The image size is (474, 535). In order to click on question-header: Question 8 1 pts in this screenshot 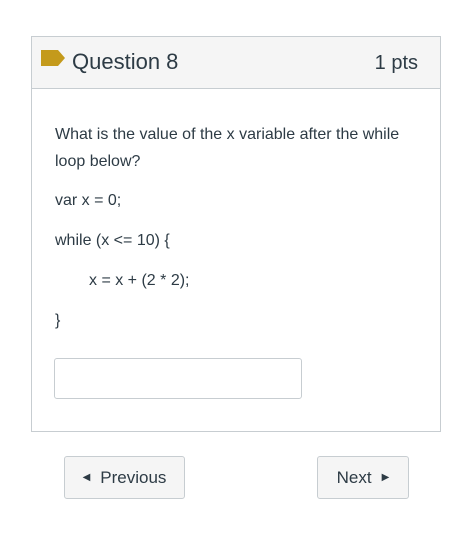, I will do `click(236, 63)`.